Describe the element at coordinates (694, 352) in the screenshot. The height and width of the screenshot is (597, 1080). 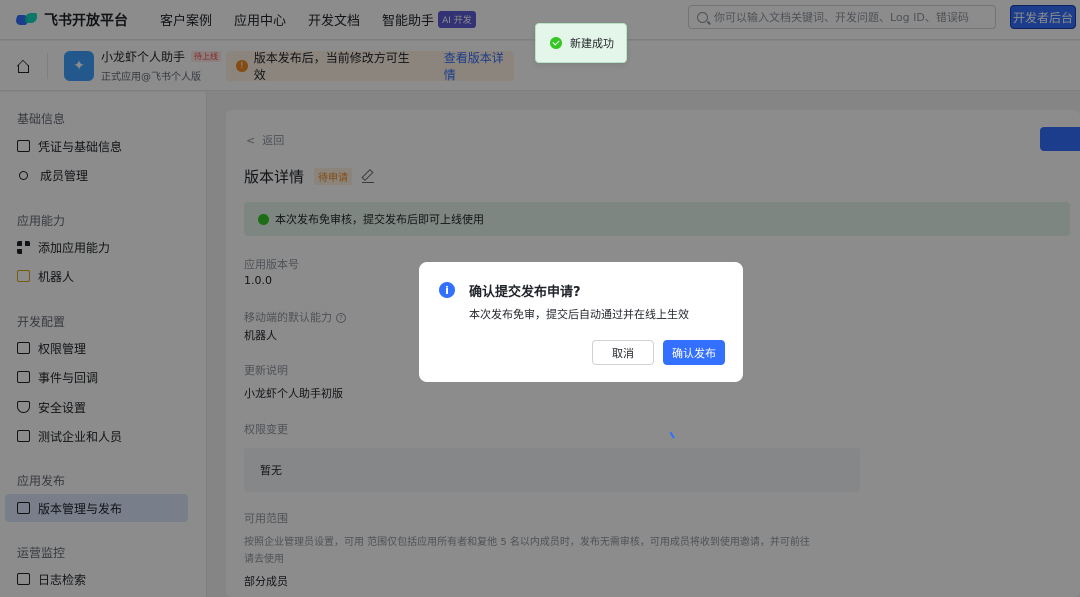
I see `confirm-release-button: 确认发布` at that location.